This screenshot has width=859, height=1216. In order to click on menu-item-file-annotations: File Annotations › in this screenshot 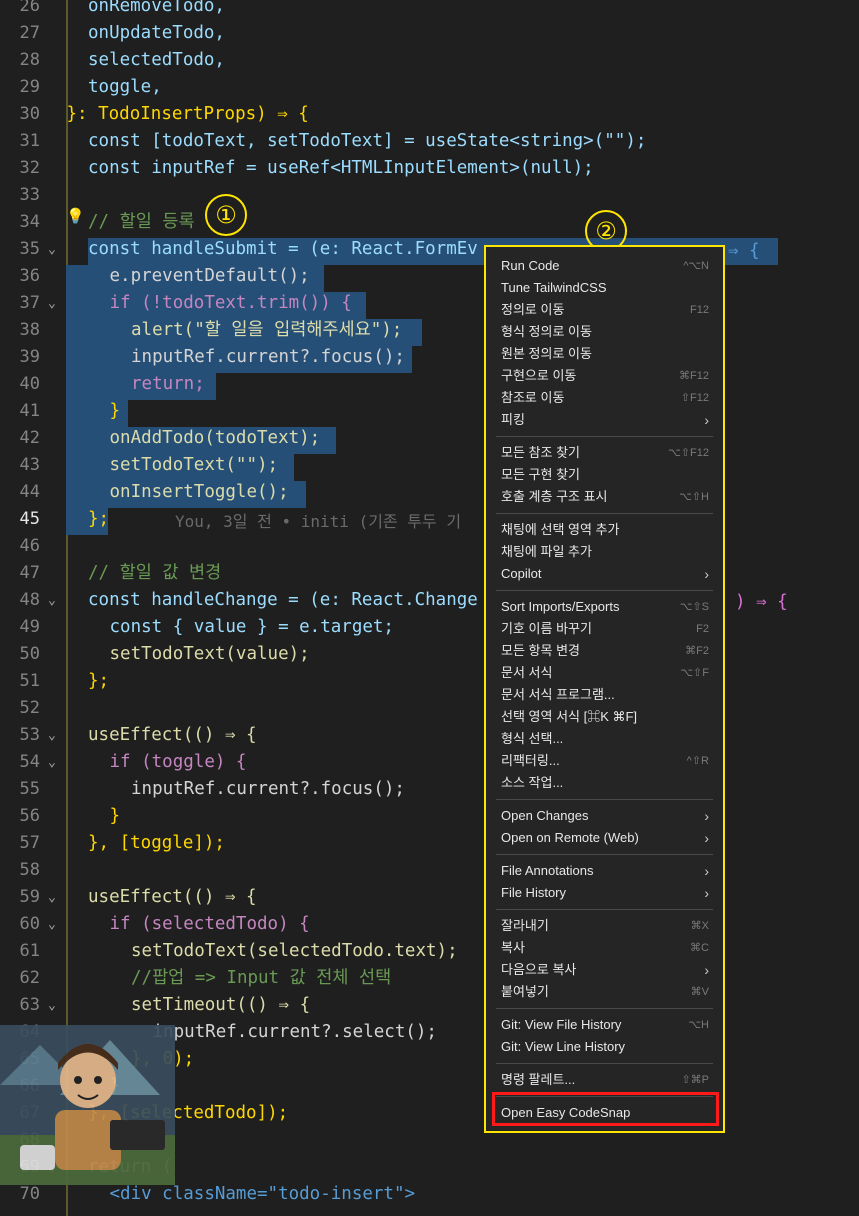, I will do `click(605, 871)`.